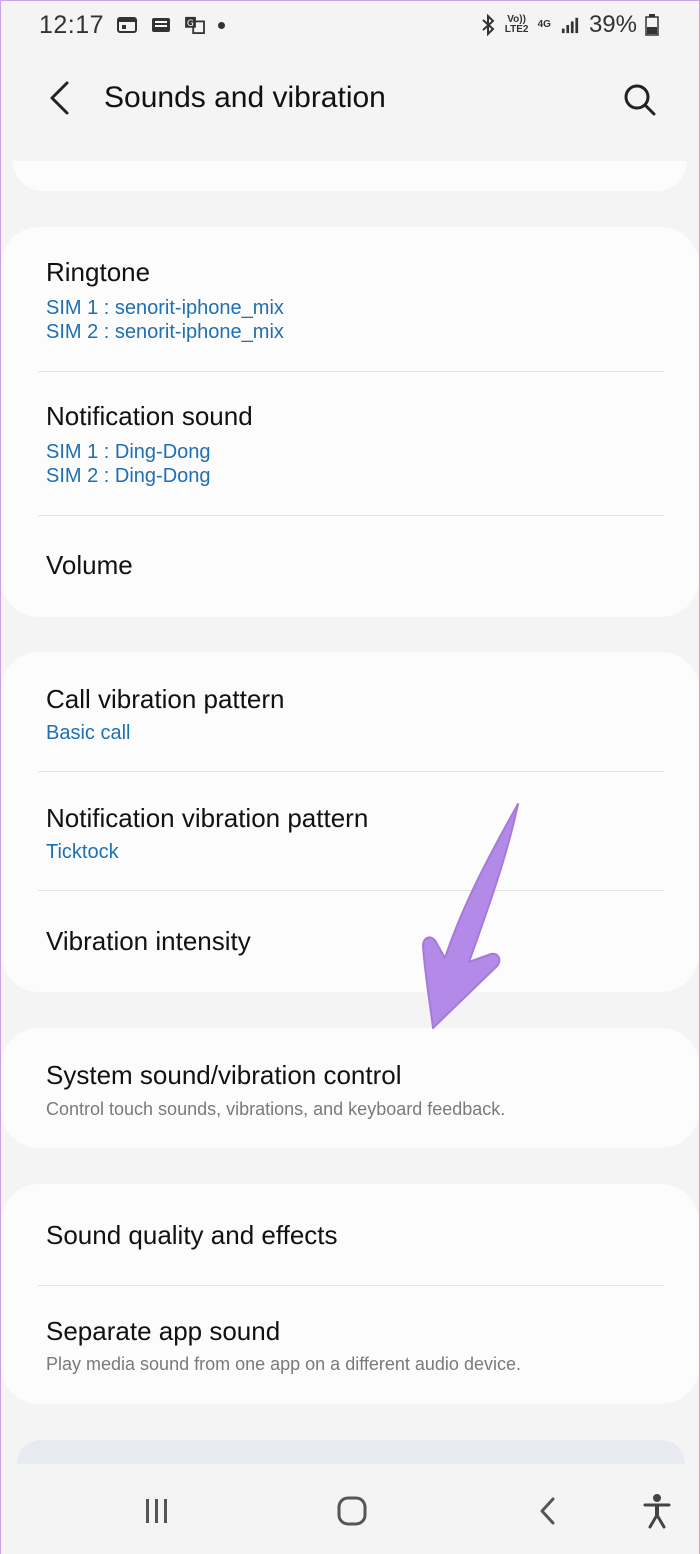  Describe the element at coordinates (195, 25) in the screenshot. I see `translate-icon: G` at that location.